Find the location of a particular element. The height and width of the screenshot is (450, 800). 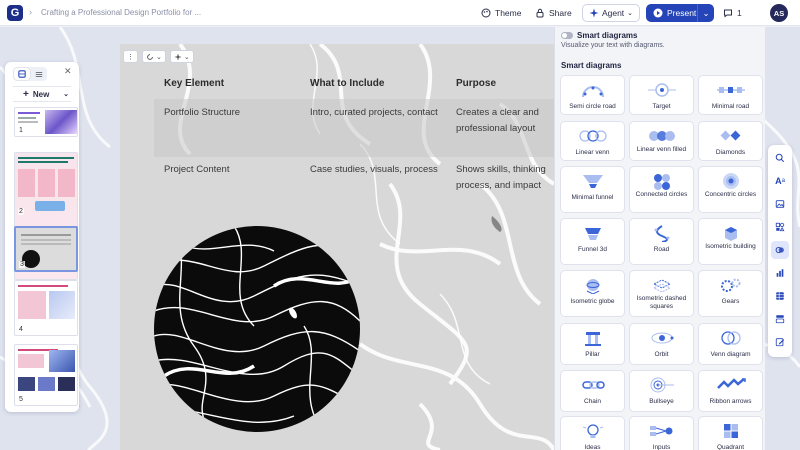

smart-diagrams-section-title: Smart diagrams is located at coordinates (591, 65).